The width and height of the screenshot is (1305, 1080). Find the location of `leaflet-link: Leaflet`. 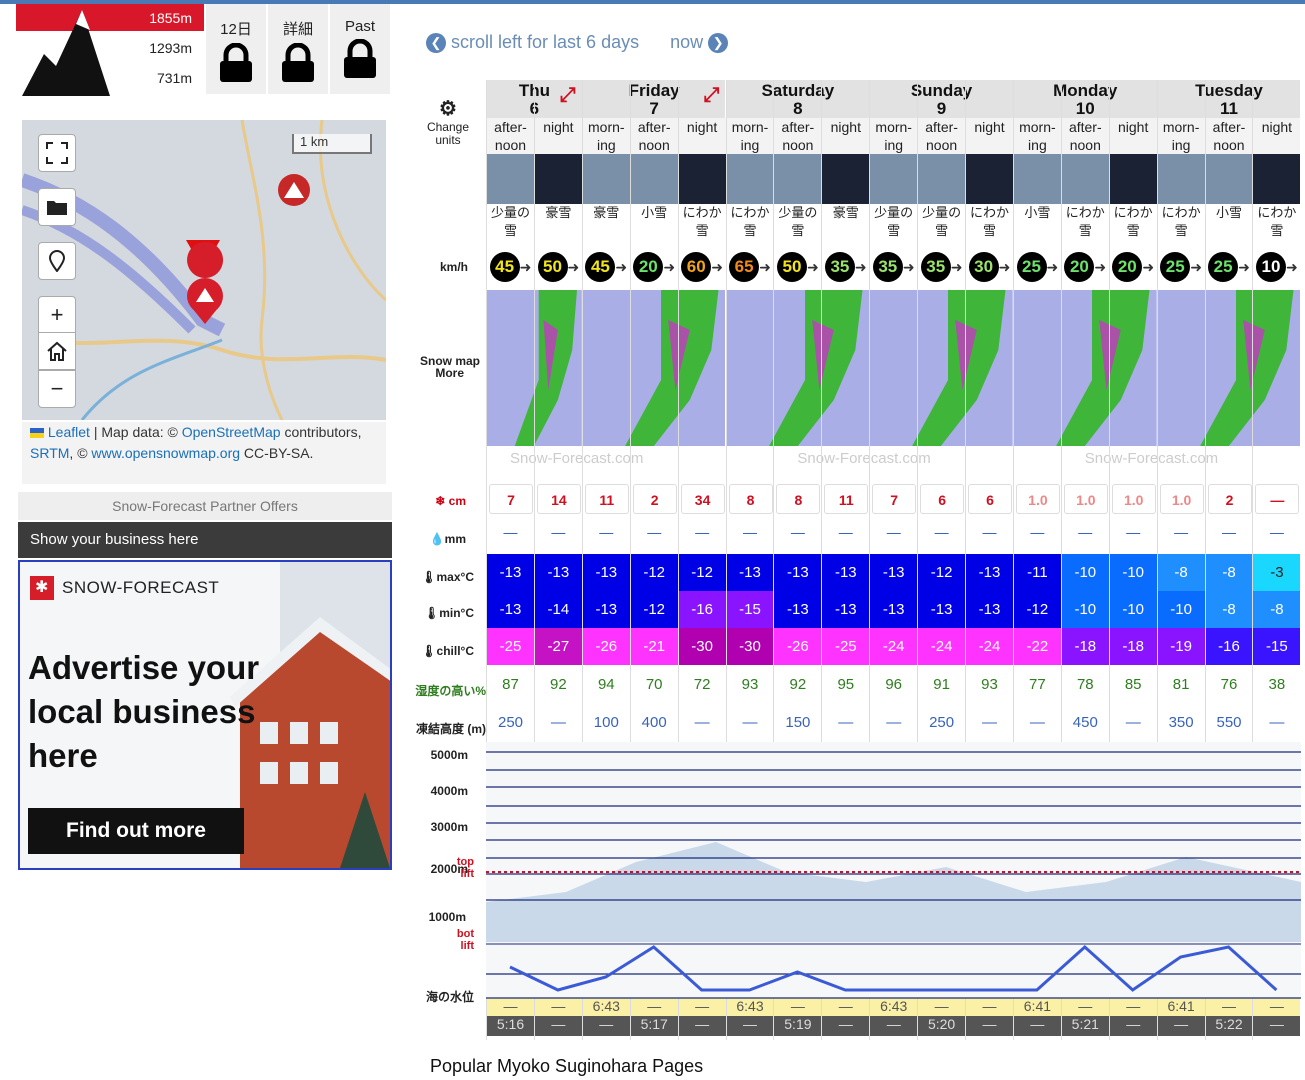

leaflet-link: Leaflet is located at coordinates (69, 432).